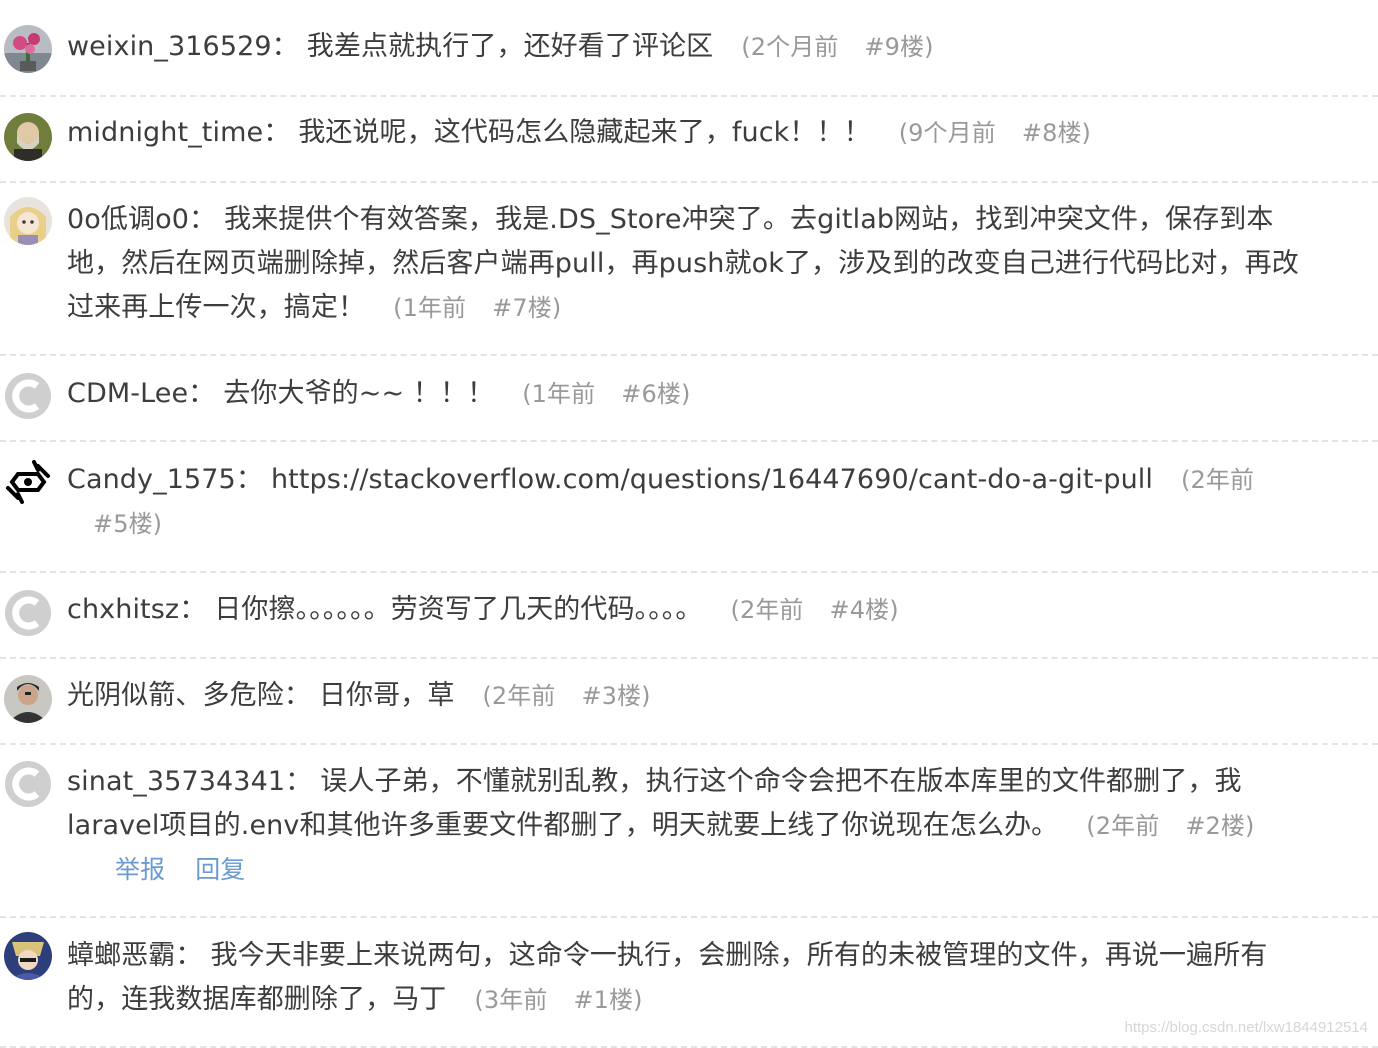 The height and width of the screenshot is (1048, 1378). Describe the element at coordinates (220, 869) in the screenshot. I see `reply-button: 回复` at that location.